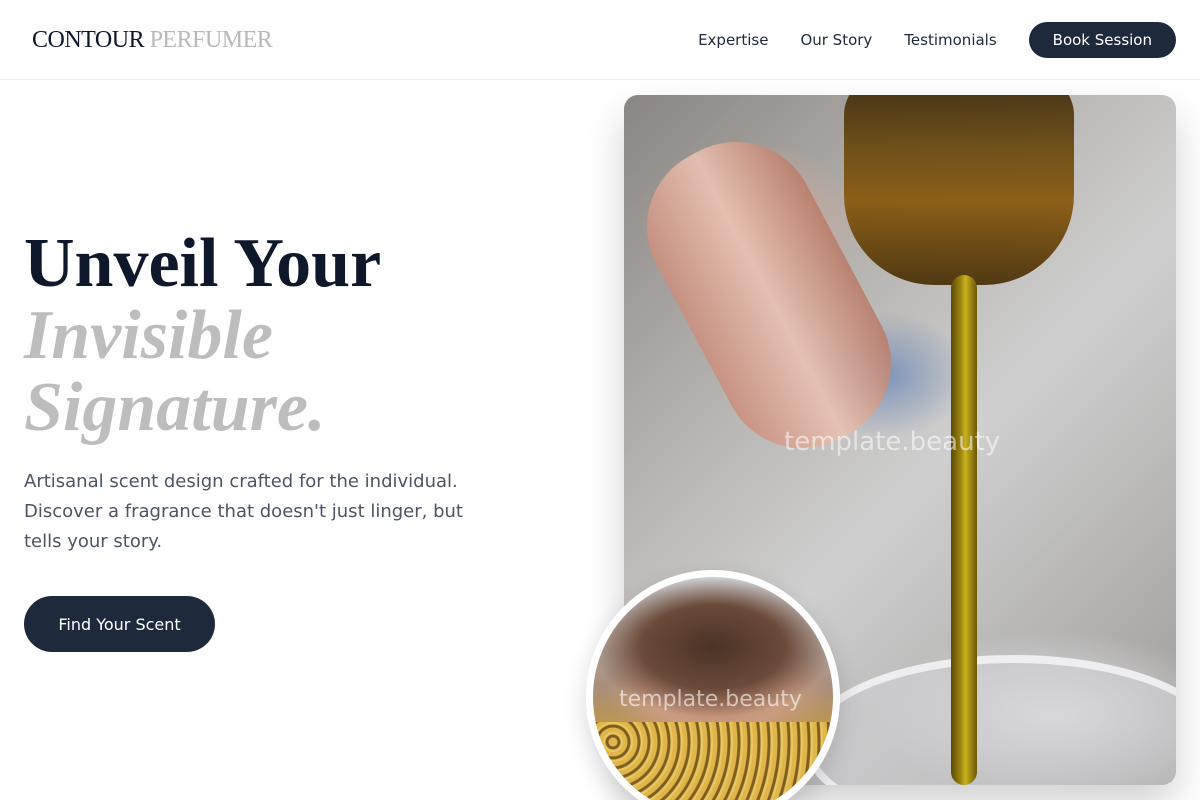 The image size is (1200, 800). What do you see at coordinates (88, 40) in the screenshot?
I see `brand-primary: CONTOUR` at bounding box center [88, 40].